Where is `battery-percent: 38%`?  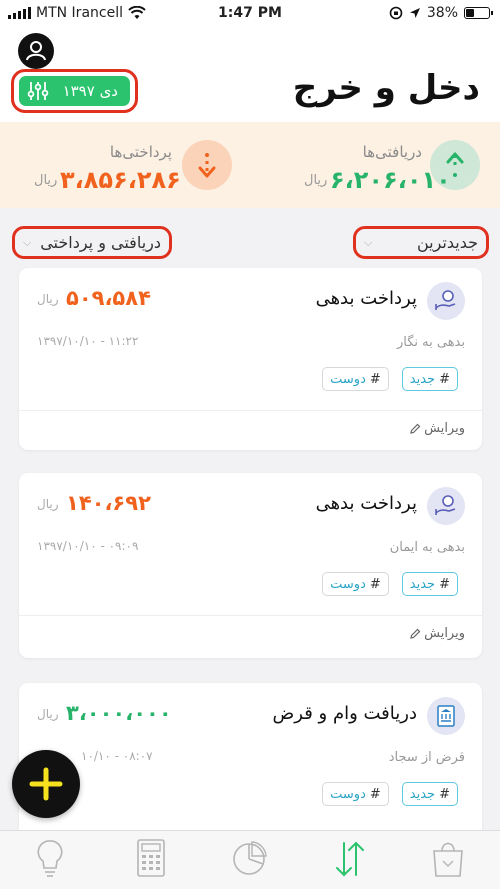
battery-percent: 38% is located at coordinates (442, 13).